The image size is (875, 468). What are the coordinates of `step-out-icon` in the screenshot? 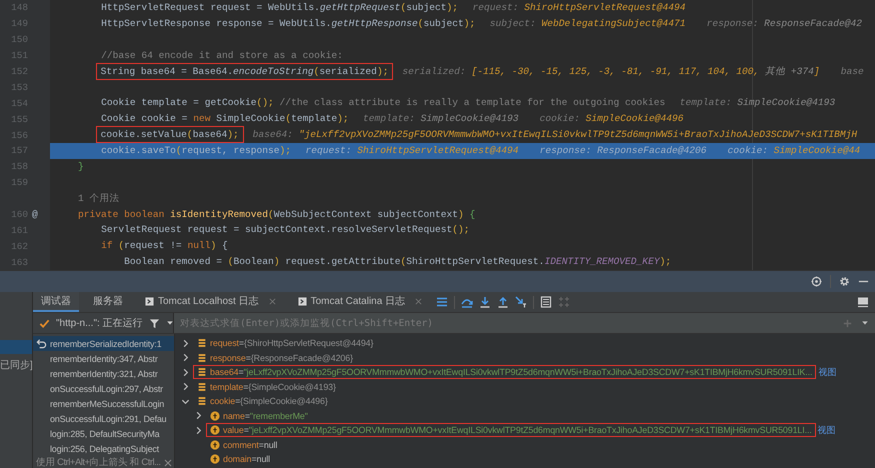 It's located at (503, 302).